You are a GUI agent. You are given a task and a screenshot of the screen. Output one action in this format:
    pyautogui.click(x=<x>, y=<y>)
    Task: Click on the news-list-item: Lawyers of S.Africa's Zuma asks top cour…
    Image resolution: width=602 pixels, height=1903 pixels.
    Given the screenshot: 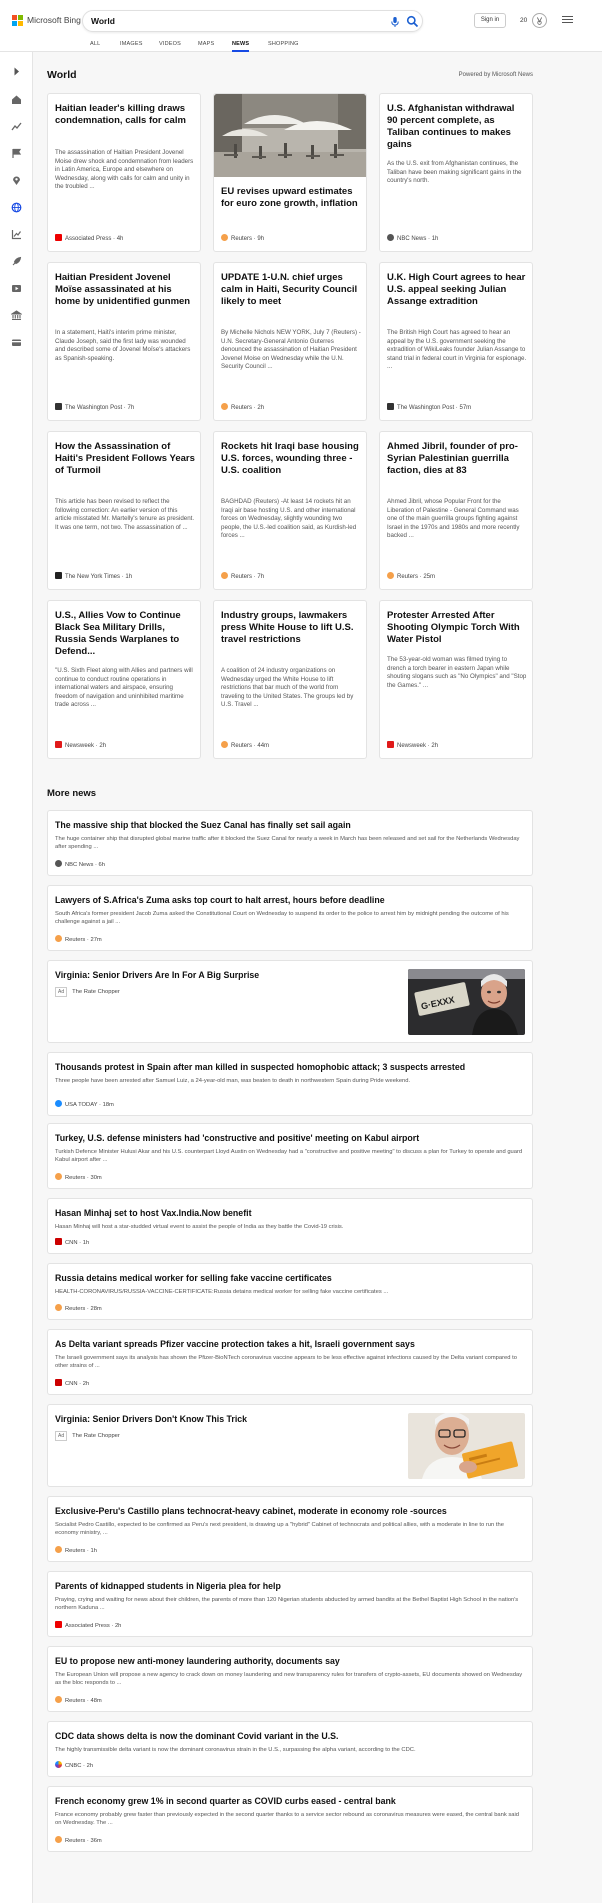 What is the action you would take?
    pyautogui.click(x=290, y=918)
    